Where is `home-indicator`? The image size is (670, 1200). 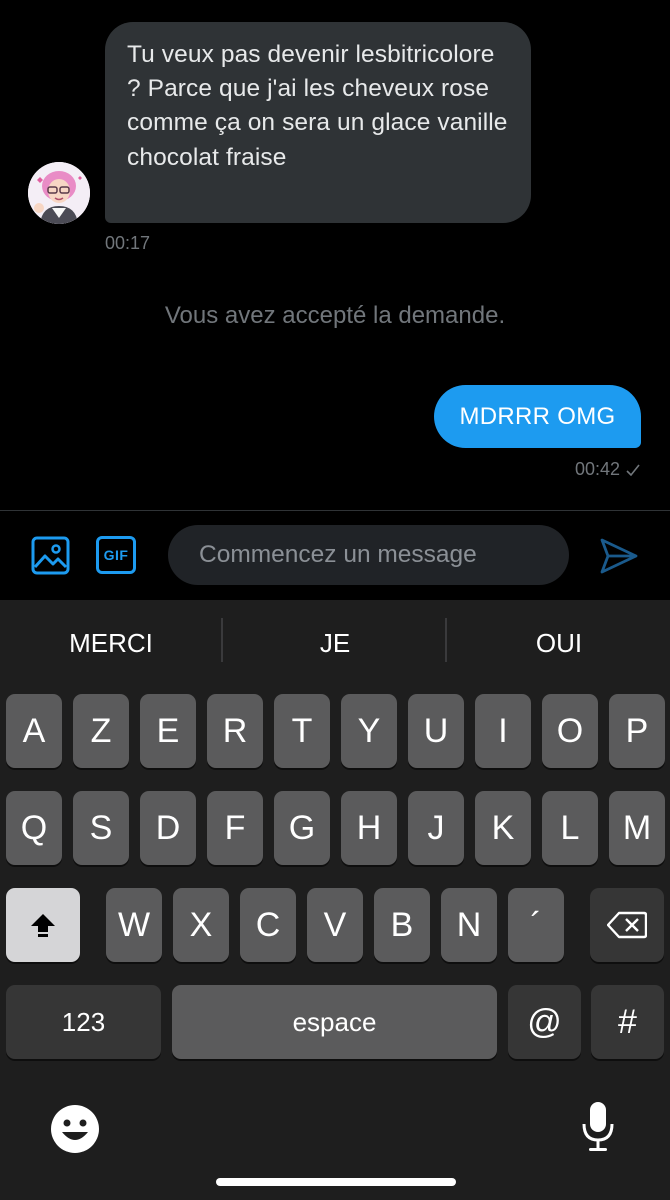
home-indicator is located at coordinates (336, 1182).